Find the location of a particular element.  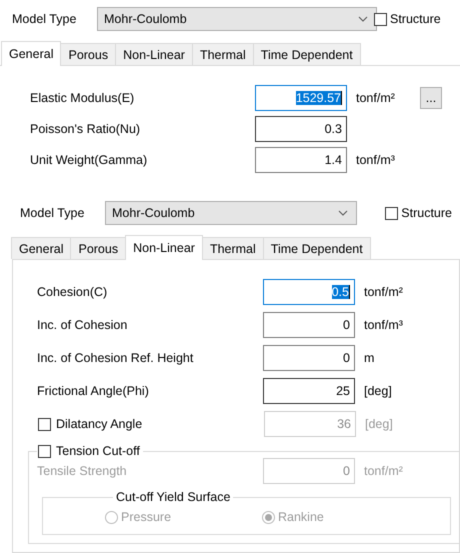

field-label: Tensile Strength is located at coordinates (82, 471).